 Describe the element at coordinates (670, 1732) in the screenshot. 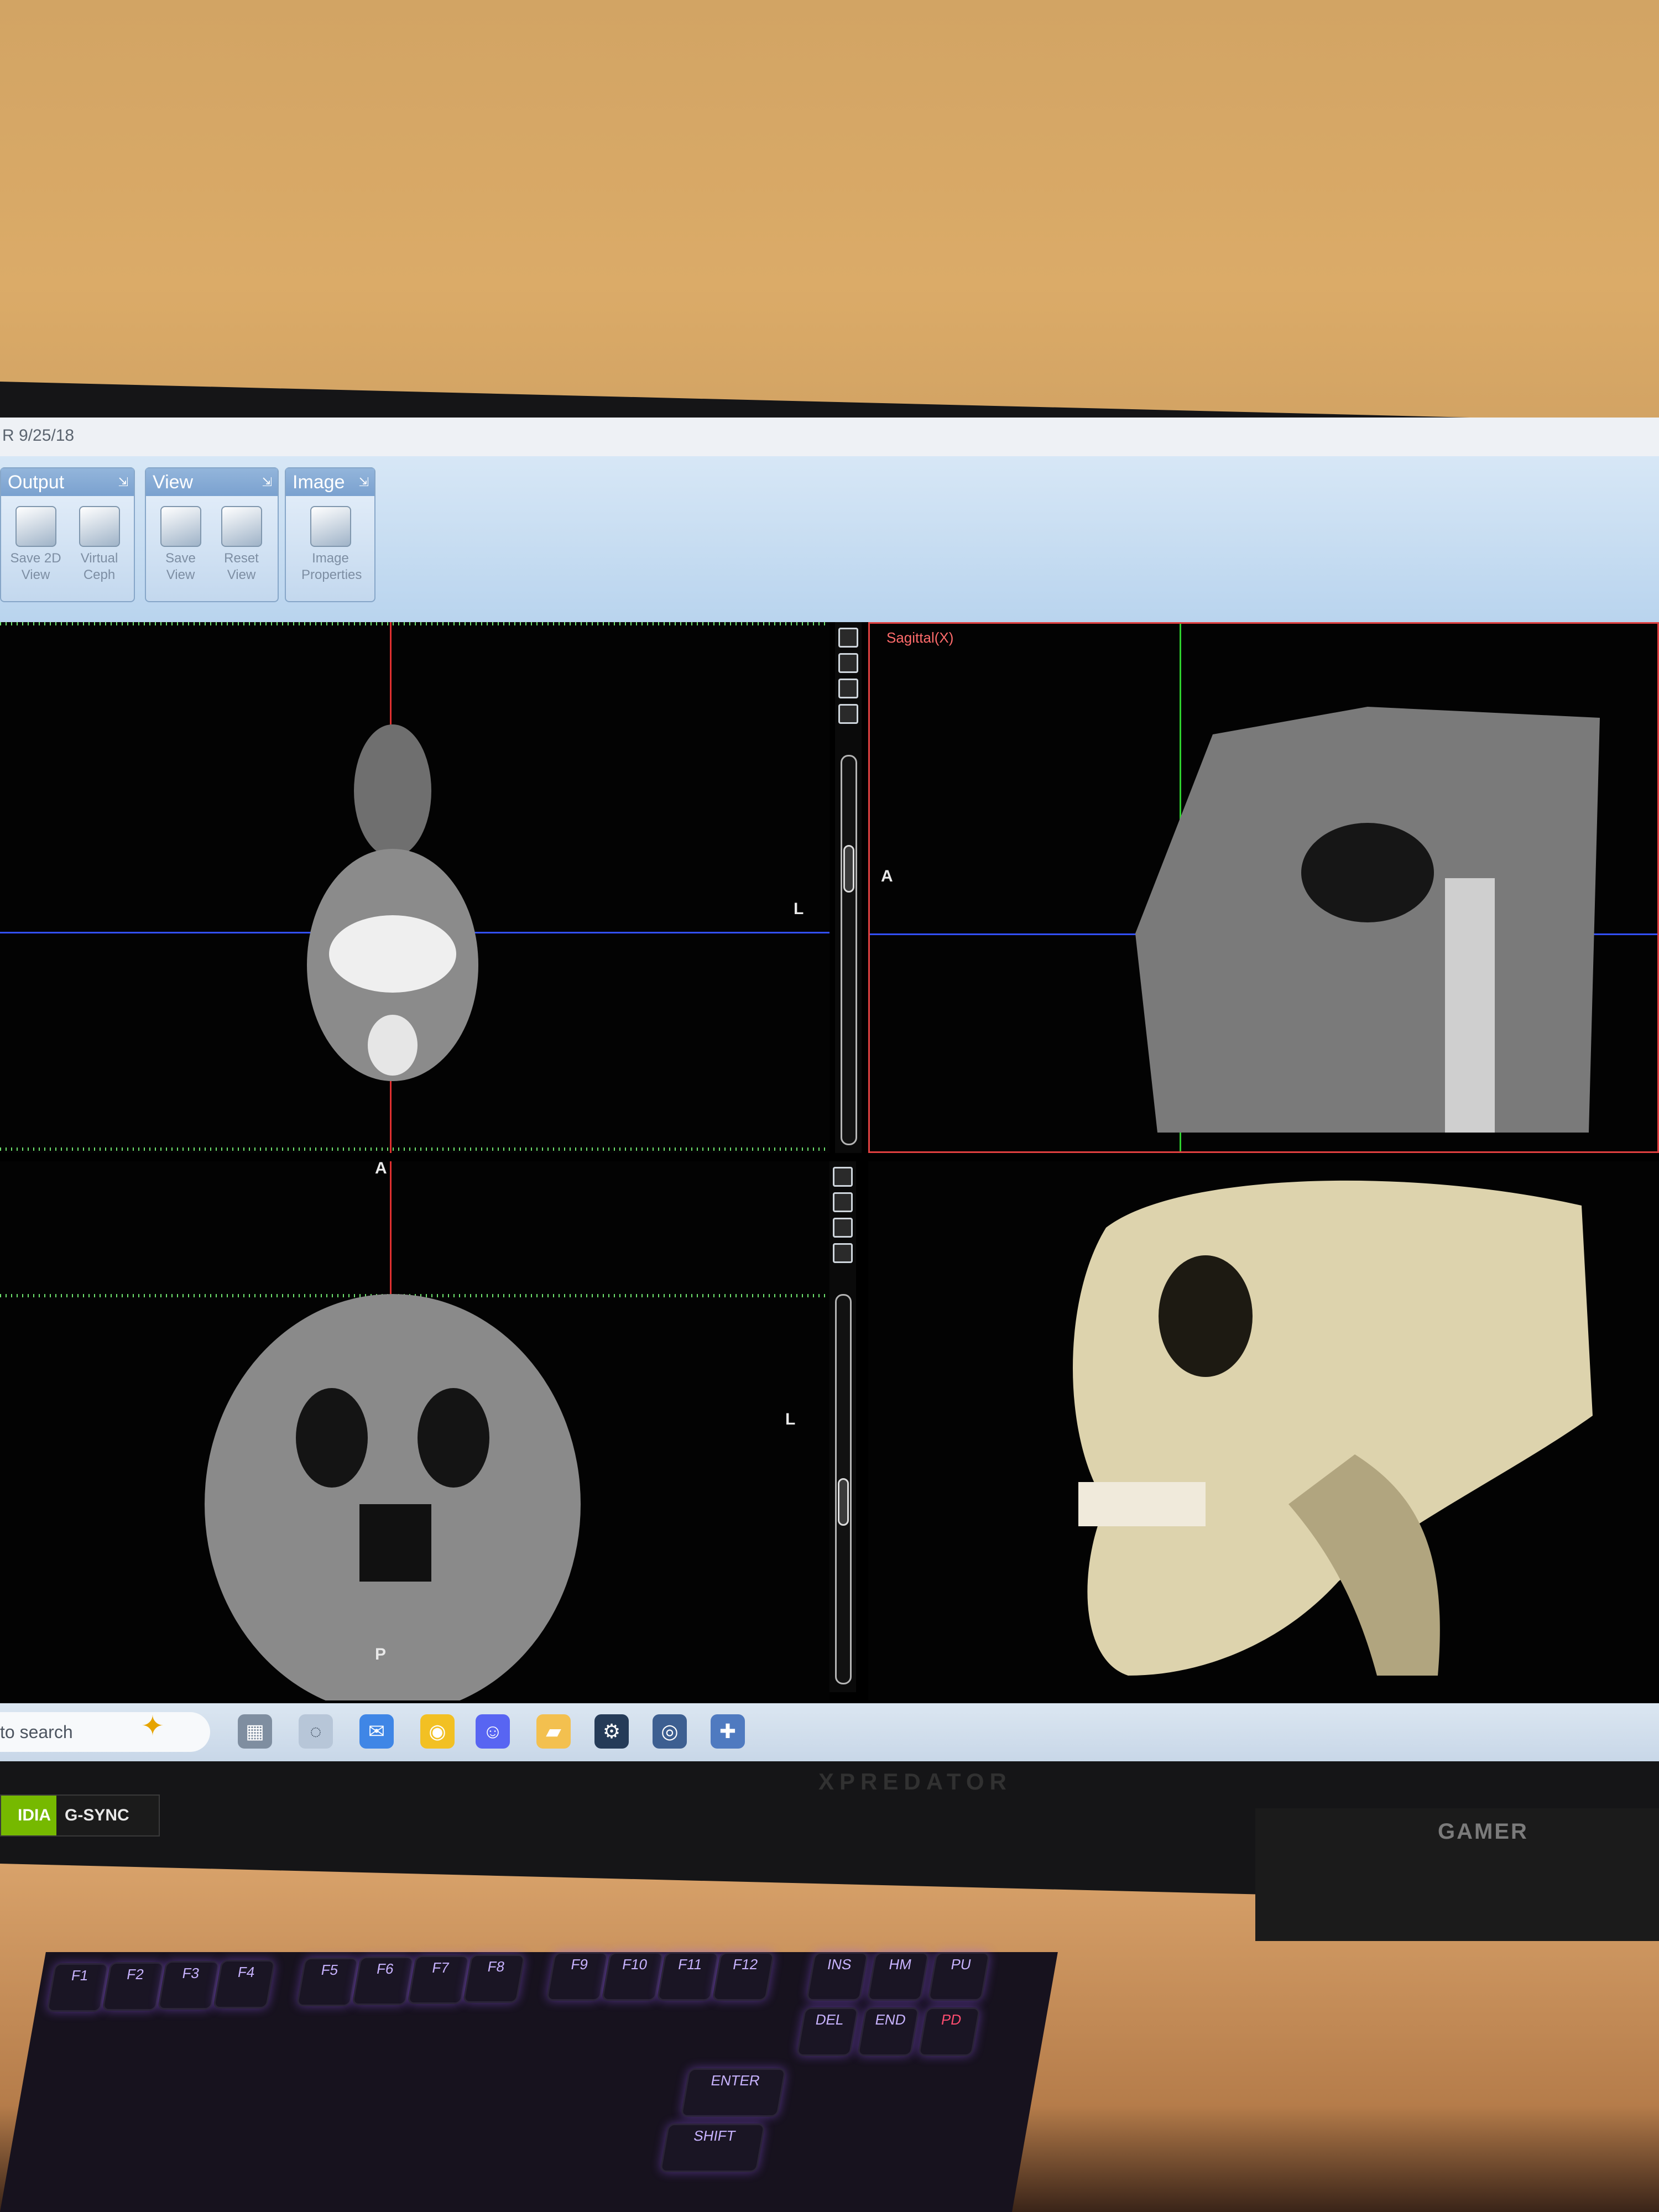

I see `app-circle-icon: ◎` at that location.